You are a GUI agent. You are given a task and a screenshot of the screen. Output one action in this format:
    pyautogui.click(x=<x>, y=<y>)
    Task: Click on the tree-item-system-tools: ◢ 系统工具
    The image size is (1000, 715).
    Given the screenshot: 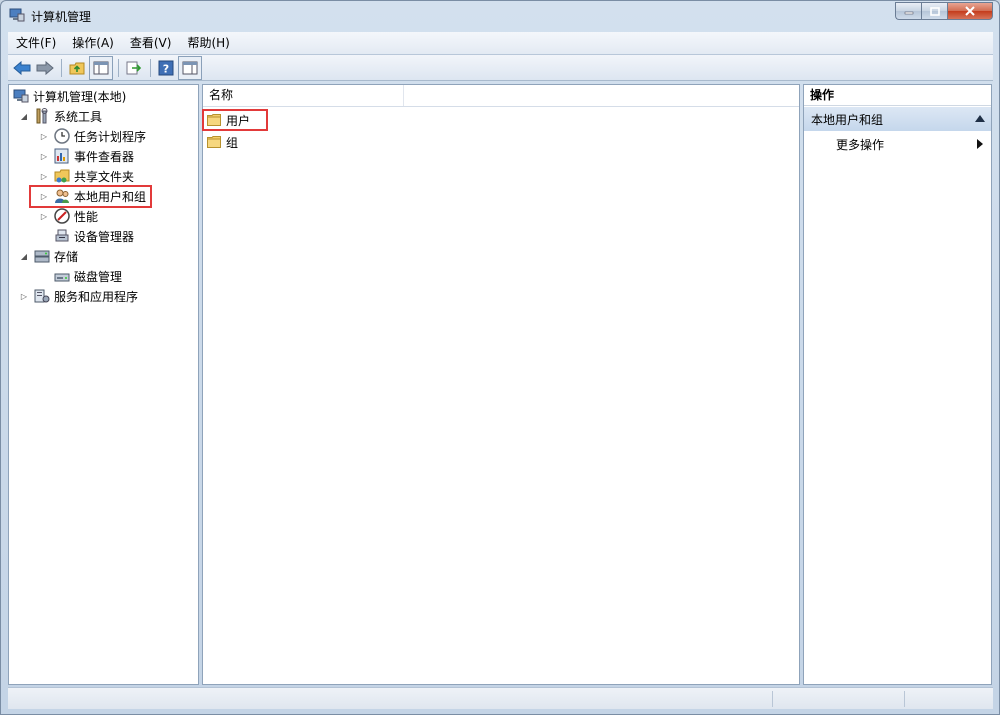 What is the action you would take?
    pyautogui.click(x=60, y=116)
    